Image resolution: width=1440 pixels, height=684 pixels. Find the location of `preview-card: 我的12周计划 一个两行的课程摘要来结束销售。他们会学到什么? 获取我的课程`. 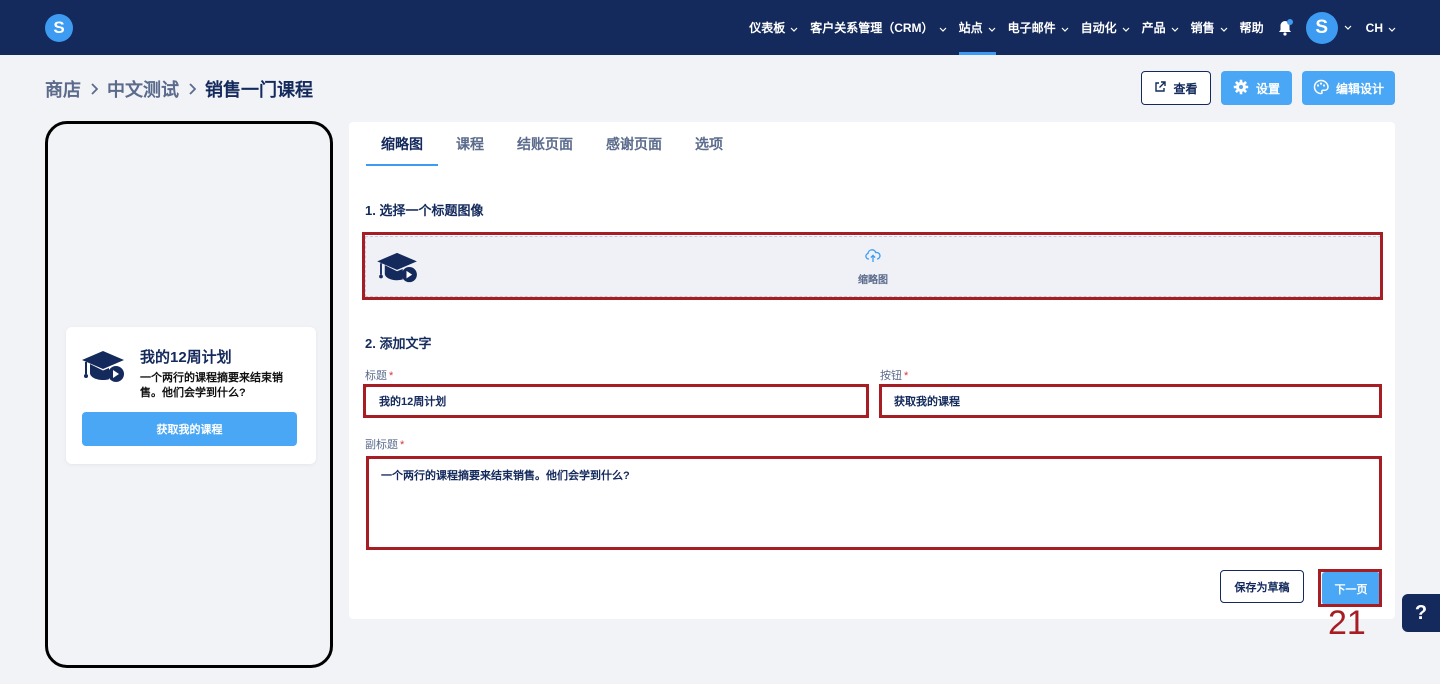

preview-card: 我的12周计划 一个两行的课程摘要来结束销售。他们会学到什么? 获取我的课程 is located at coordinates (191, 395).